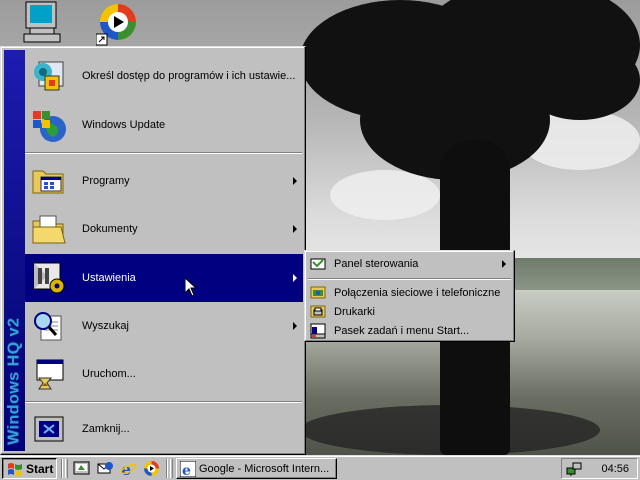 The image size is (640, 480). What do you see at coordinates (110, 229) in the screenshot?
I see `menu-item-label: Dokumenty` at bounding box center [110, 229].